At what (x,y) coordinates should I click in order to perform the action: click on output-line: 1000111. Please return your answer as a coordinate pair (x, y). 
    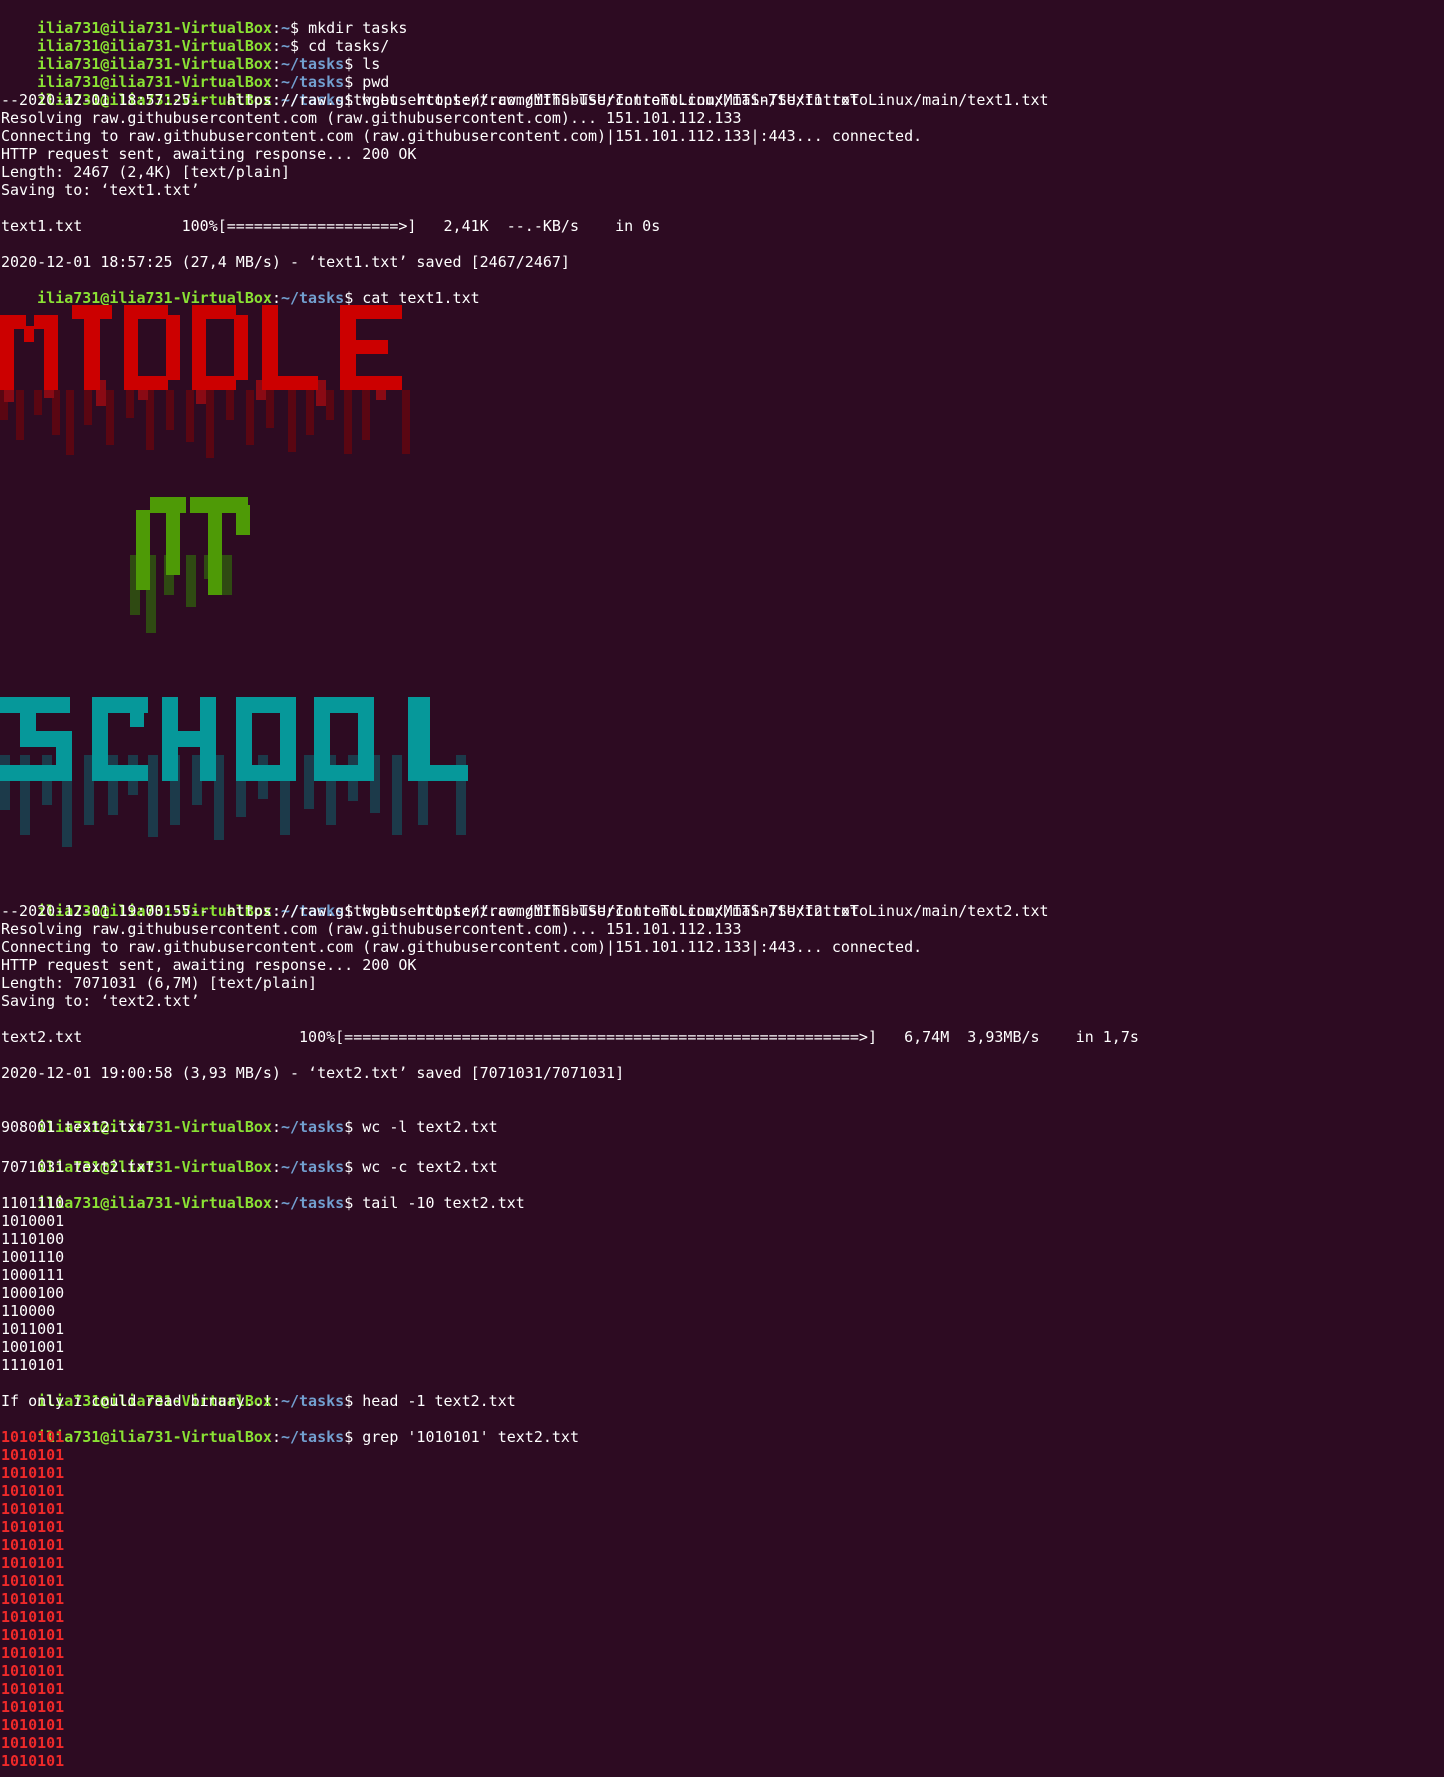
    Looking at the image, I should click on (33, 1275).